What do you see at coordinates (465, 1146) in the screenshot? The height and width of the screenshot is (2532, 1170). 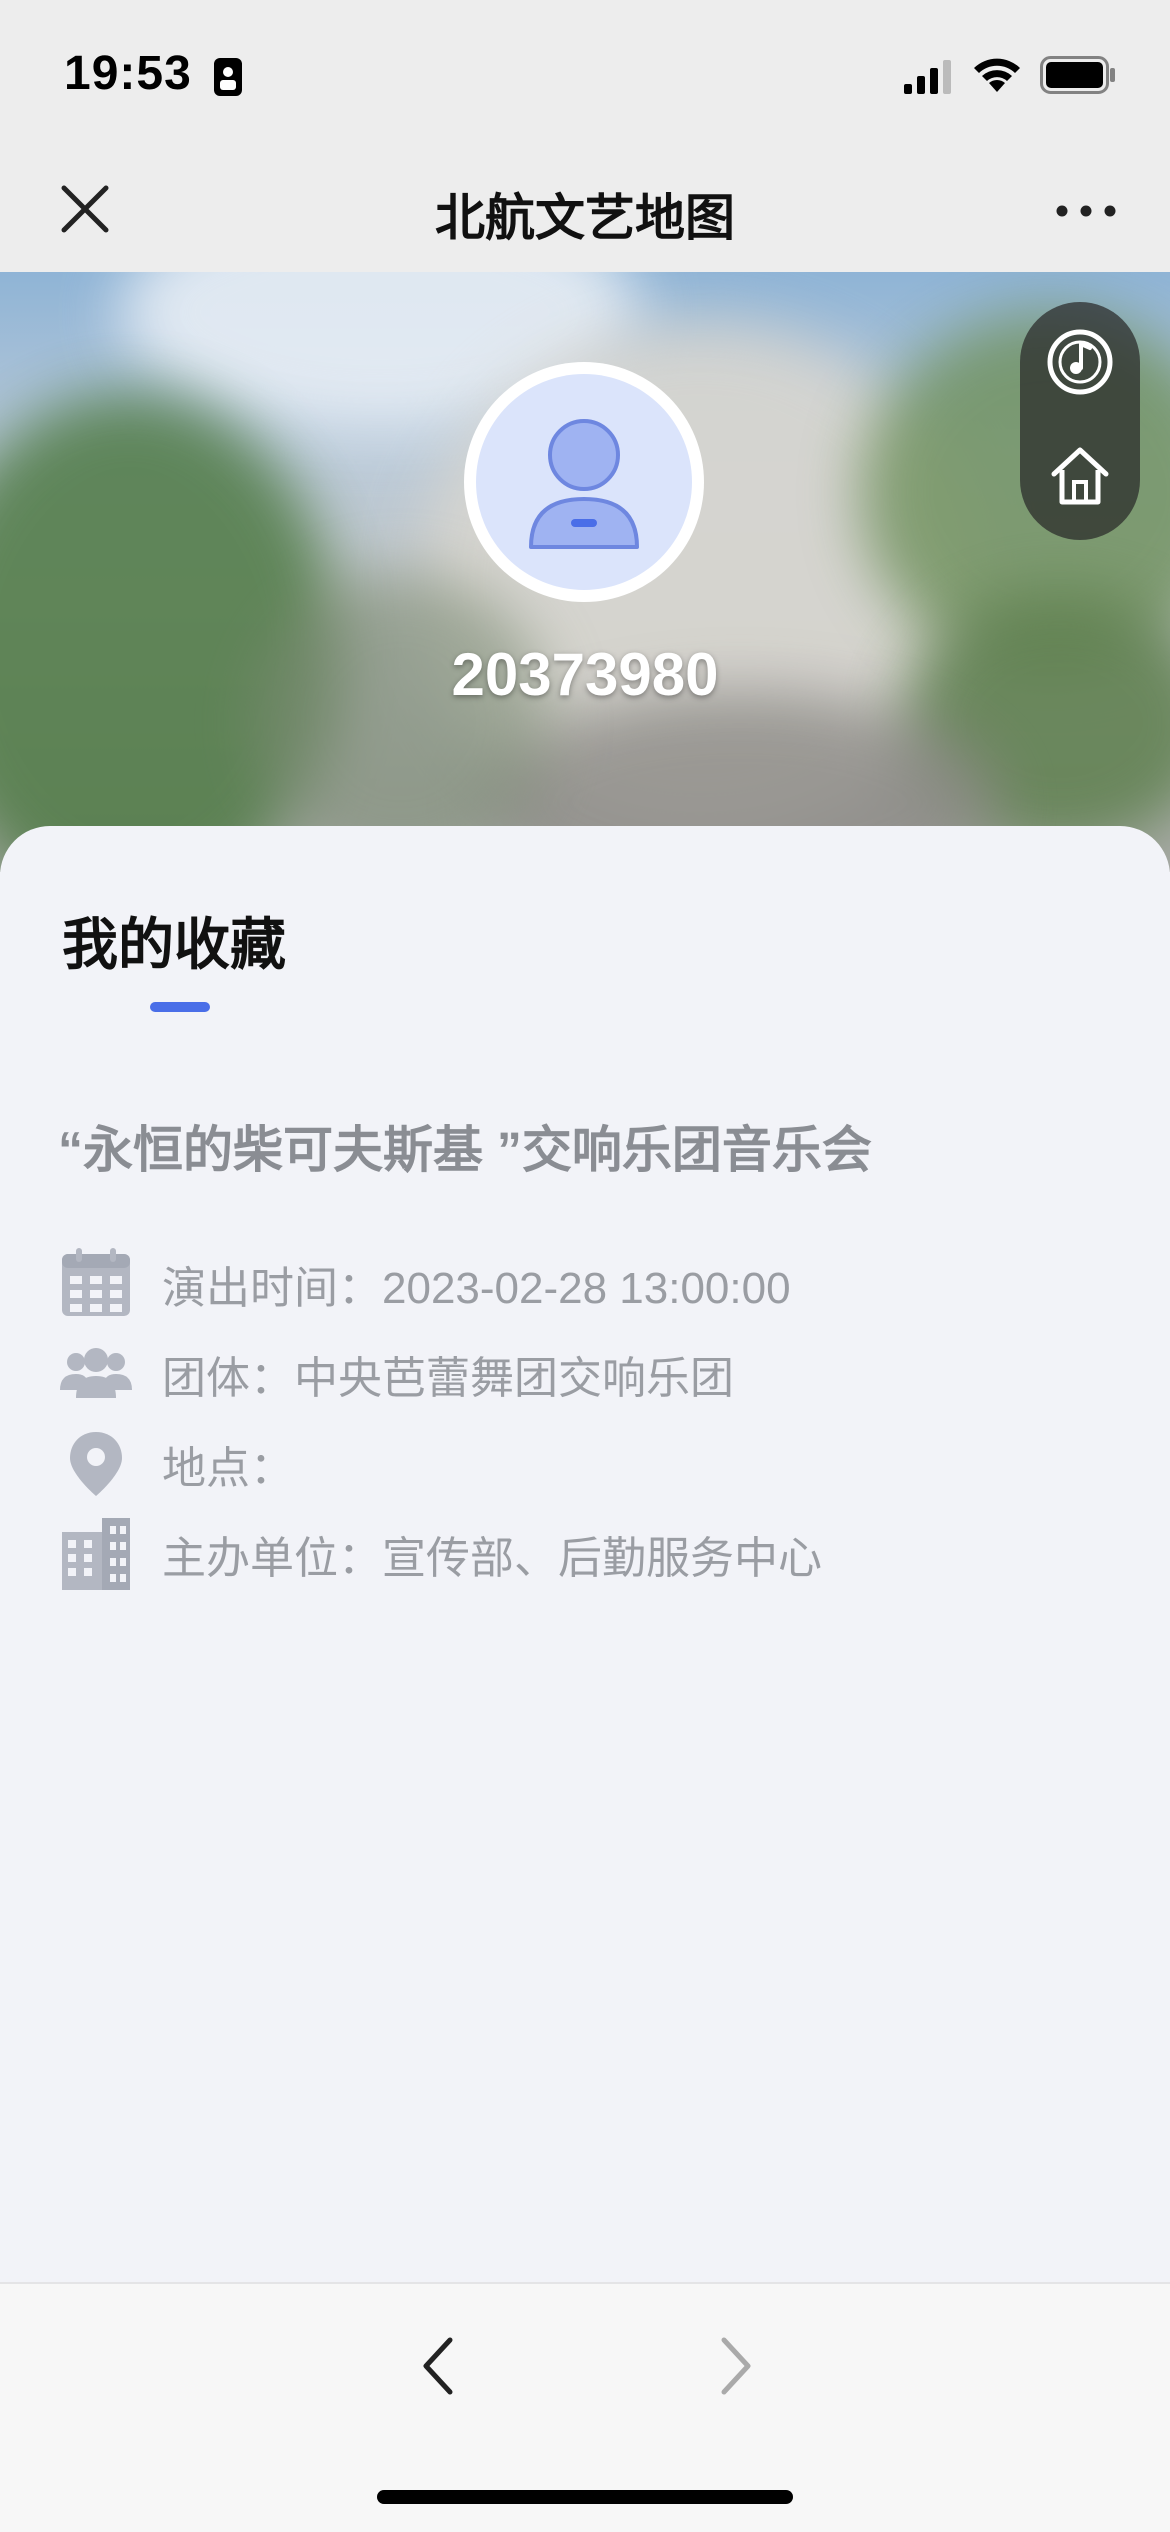 I see `event-title: “永恒的柴可夫斯基 ”交响乐团音乐会` at bounding box center [465, 1146].